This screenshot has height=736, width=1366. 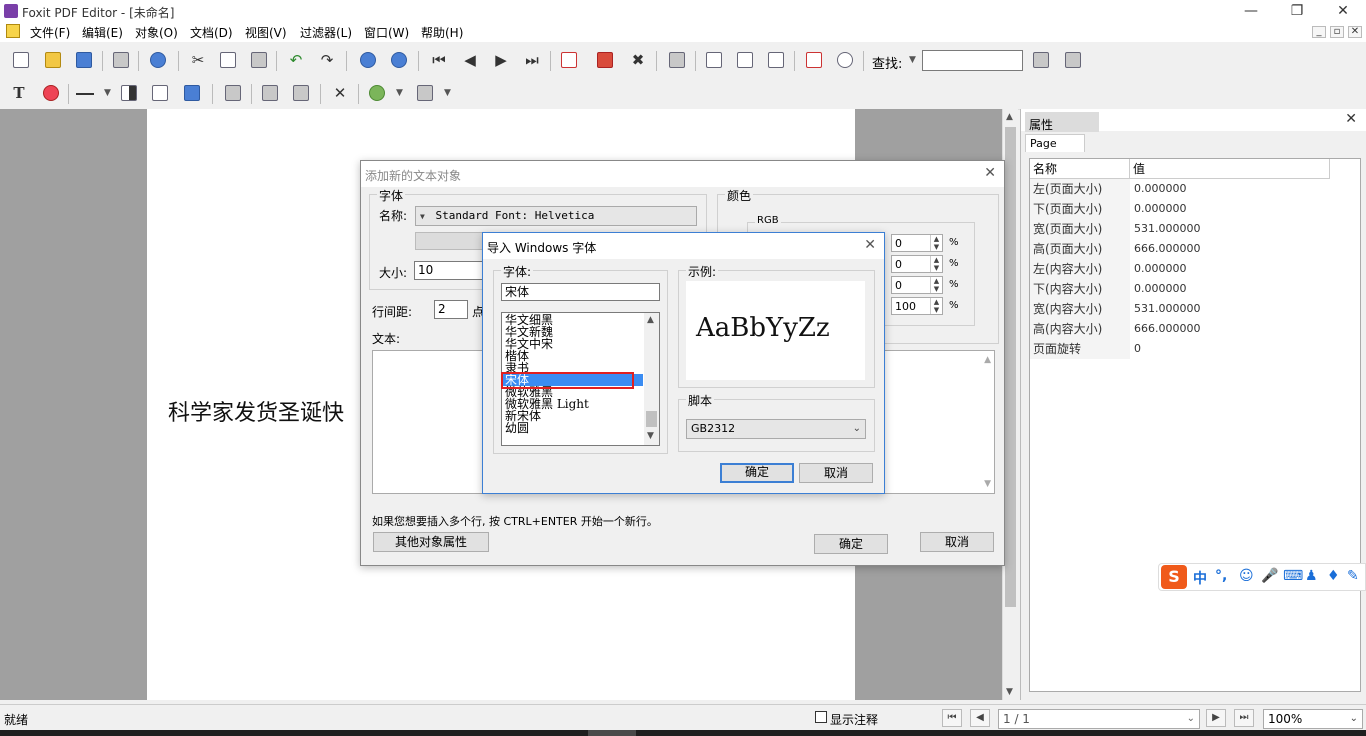 What do you see at coordinates (1351, 119) in the screenshot?
I see `properties-close-icon: ✕` at bounding box center [1351, 119].